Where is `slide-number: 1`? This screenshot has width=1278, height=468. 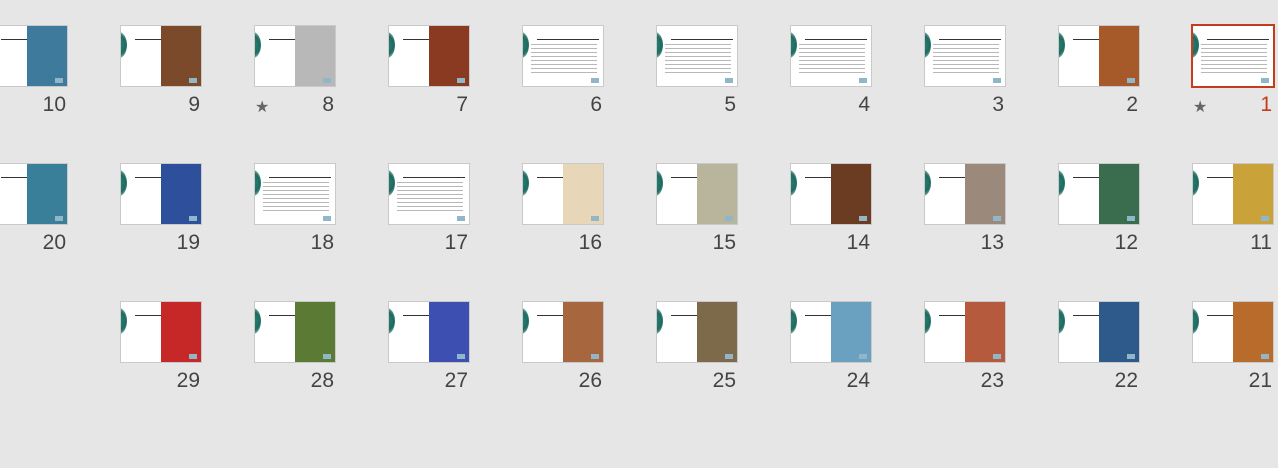
slide-number: 1 is located at coordinates (1266, 104).